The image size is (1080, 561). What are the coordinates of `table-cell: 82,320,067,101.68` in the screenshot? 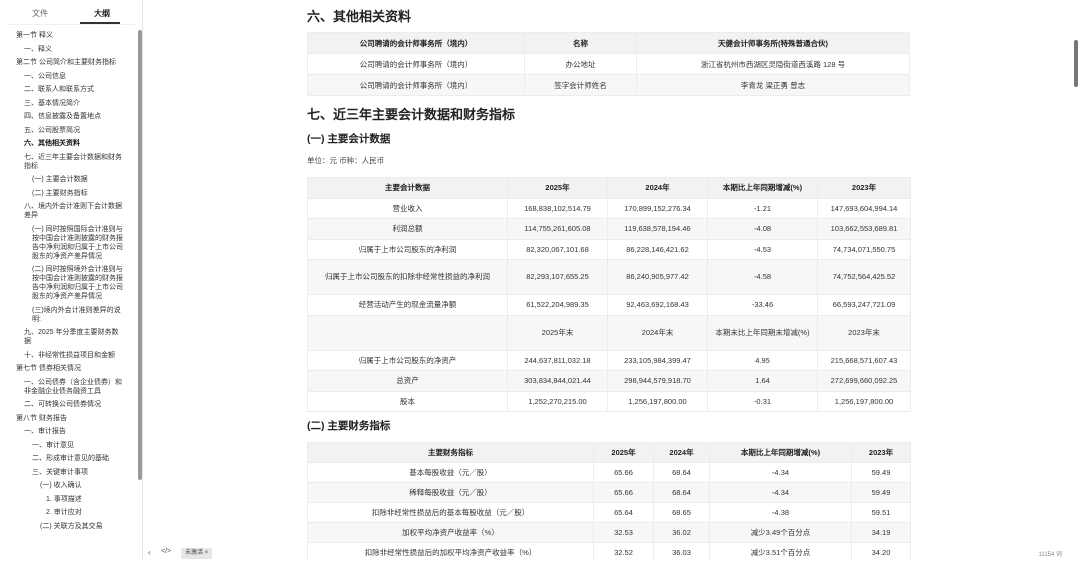 It's located at (557, 249).